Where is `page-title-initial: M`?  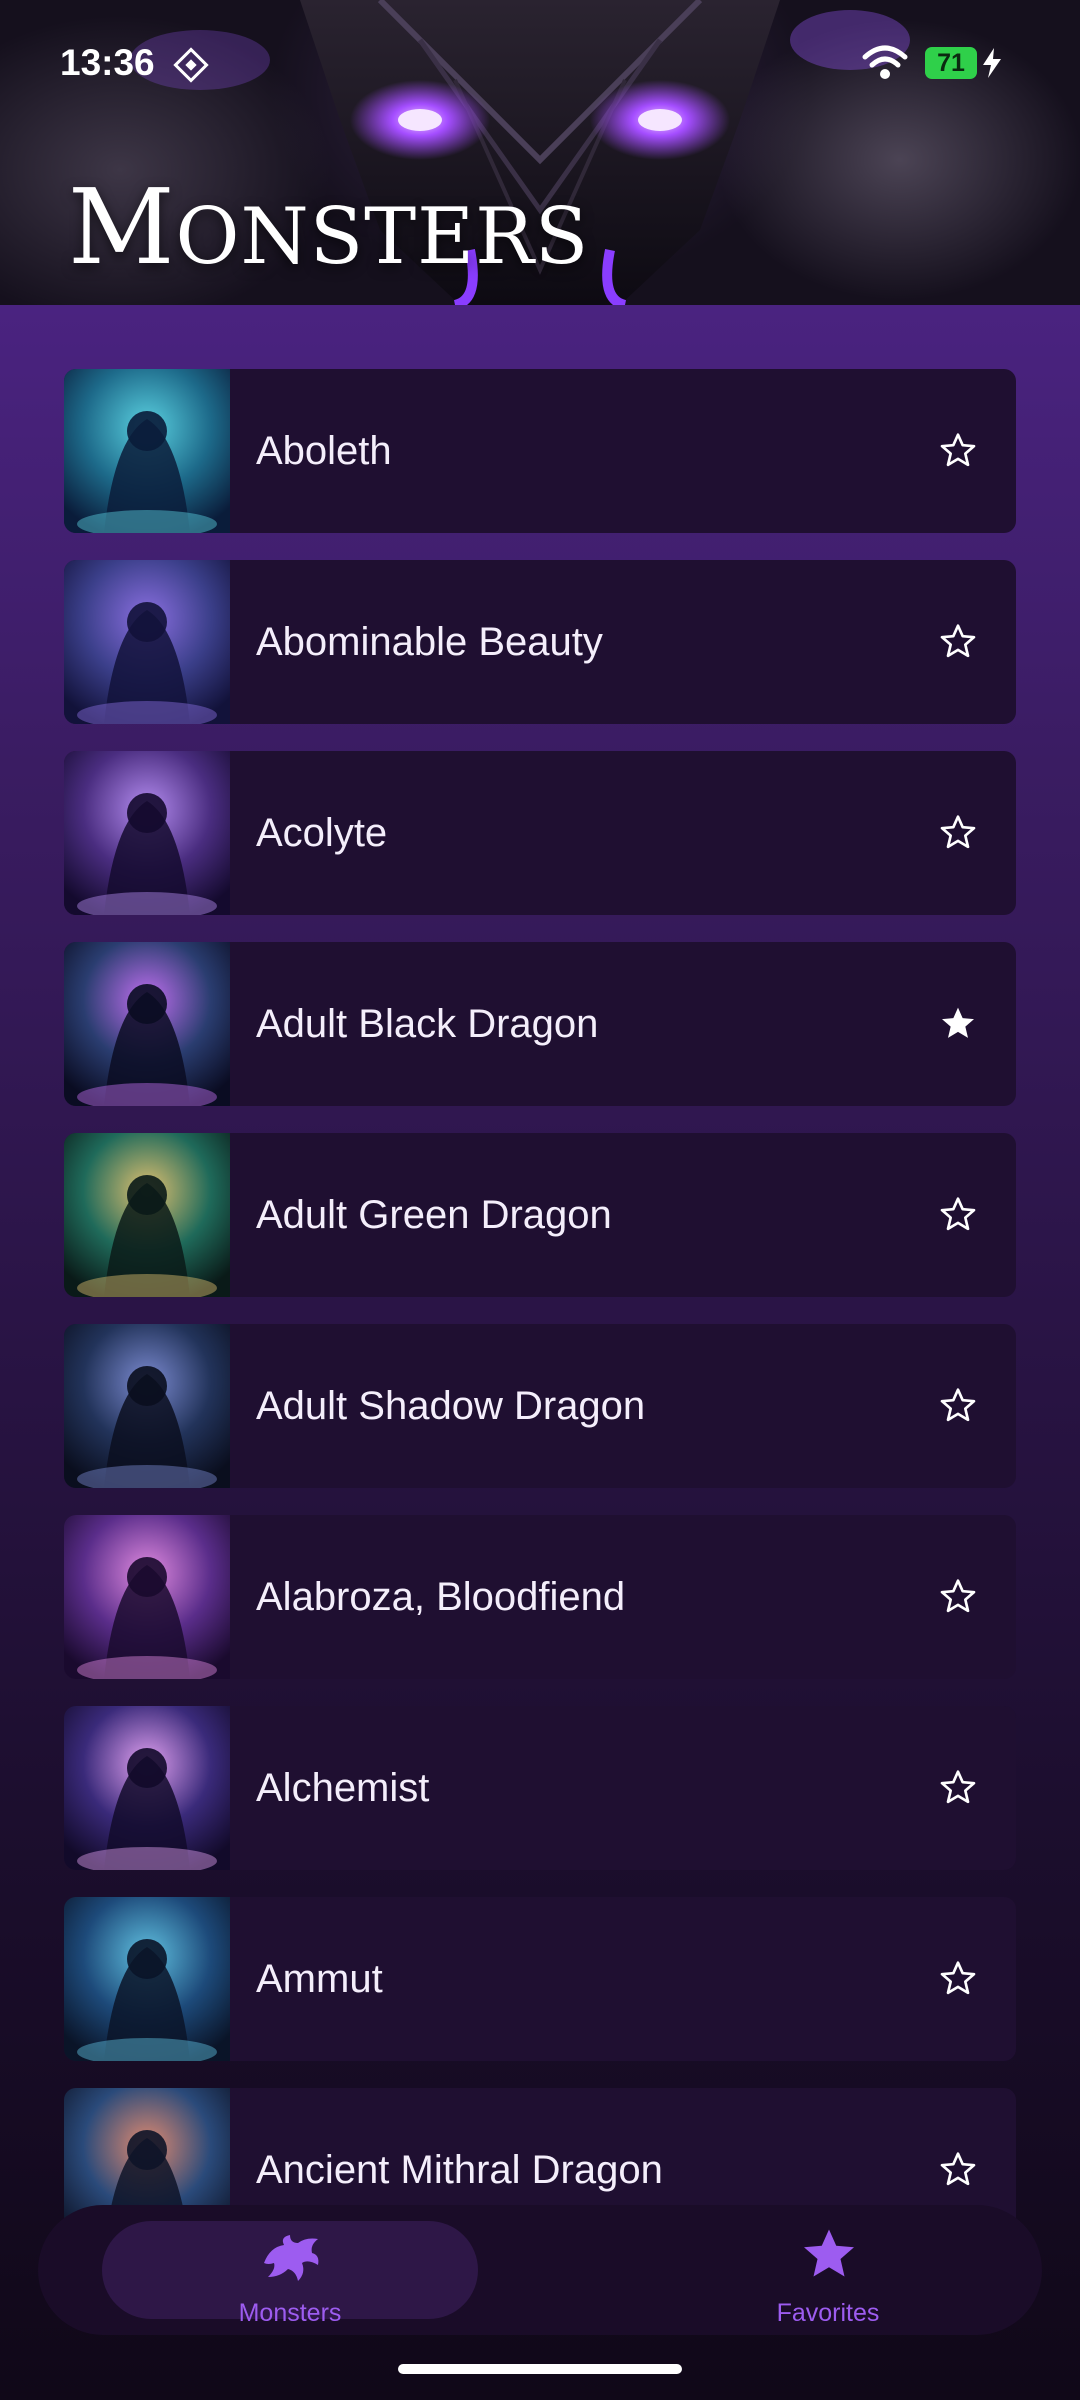
page-title-initial: M is located at coordinates (122, 227).